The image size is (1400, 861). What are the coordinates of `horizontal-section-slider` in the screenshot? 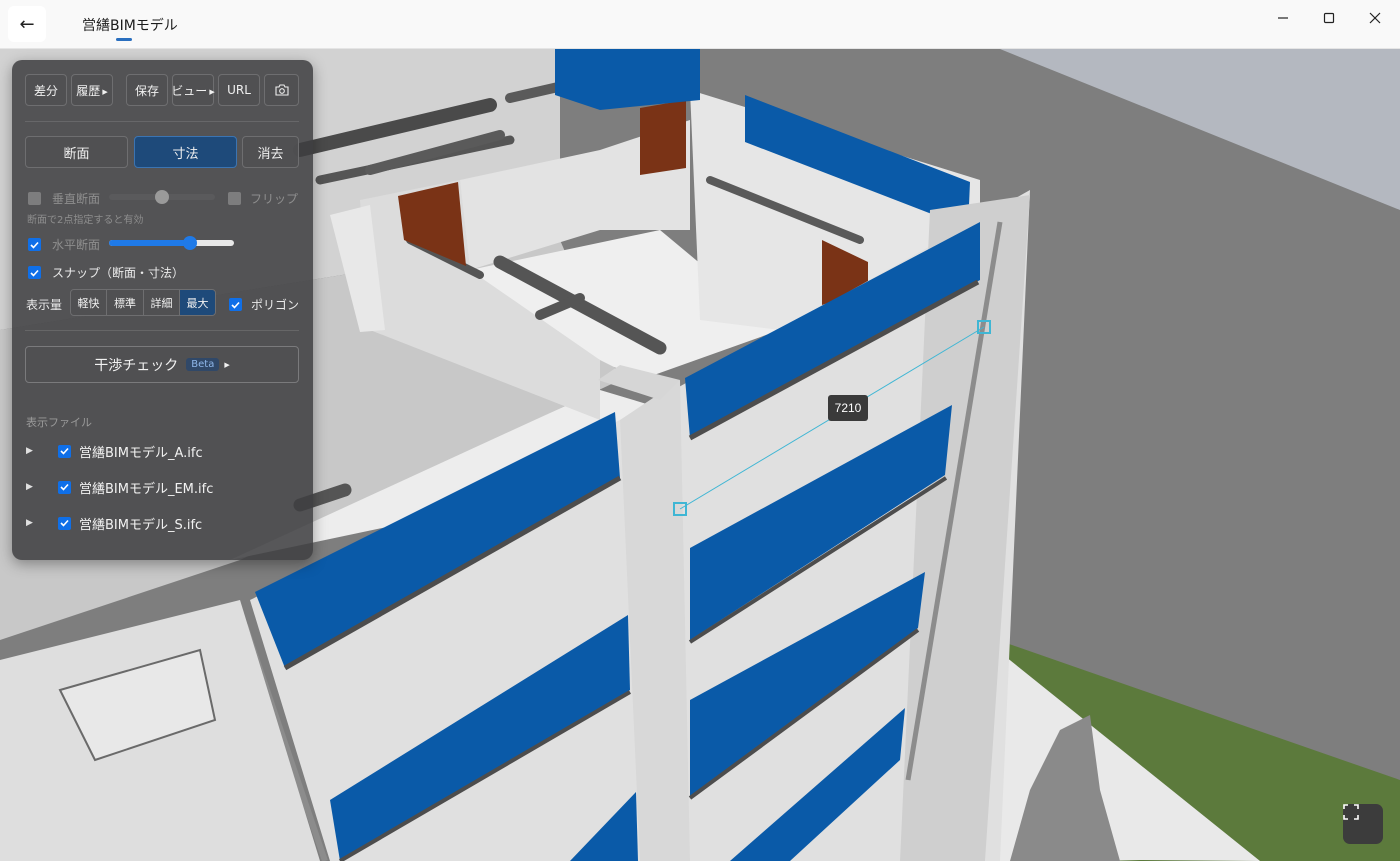 It's located at (171, 243).